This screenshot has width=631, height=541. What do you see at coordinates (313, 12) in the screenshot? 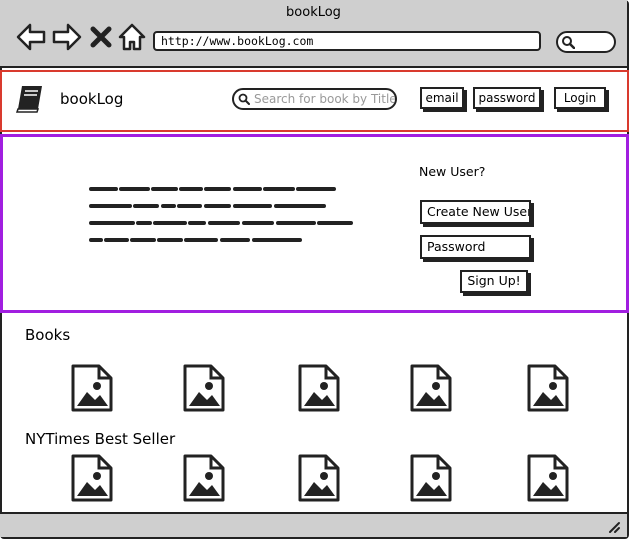
I see `window-title: bookLog` at bounding box center [313, 12].